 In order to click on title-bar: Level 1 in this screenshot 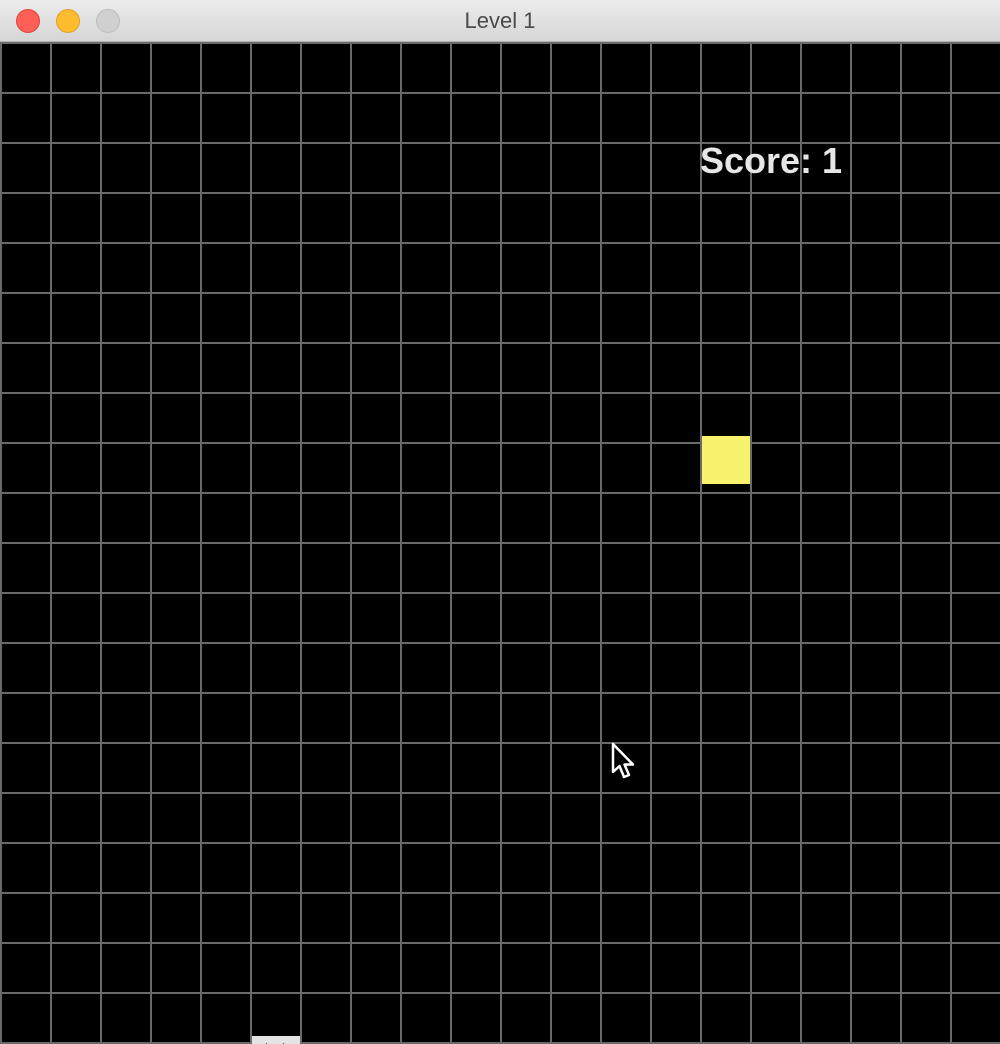, I will do `click(500, 21)`.